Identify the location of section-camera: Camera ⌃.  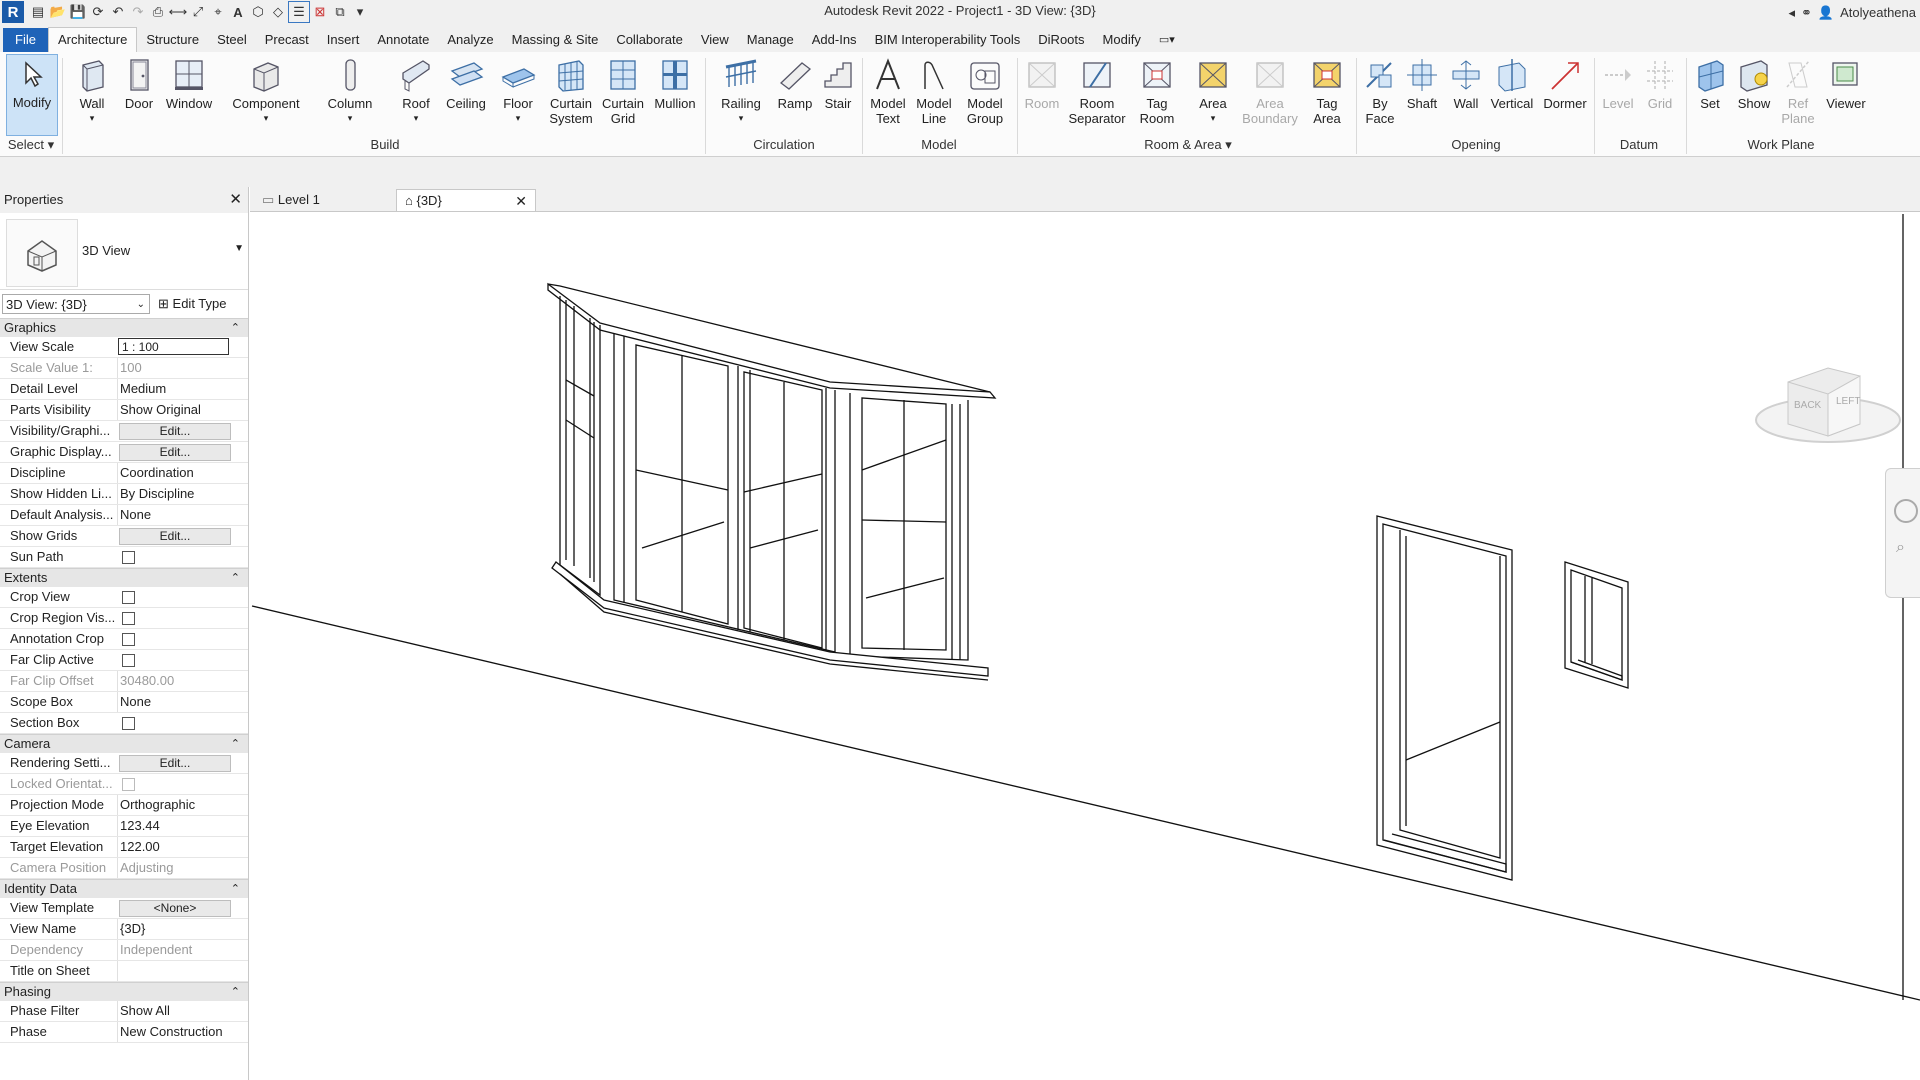
(124, 743).